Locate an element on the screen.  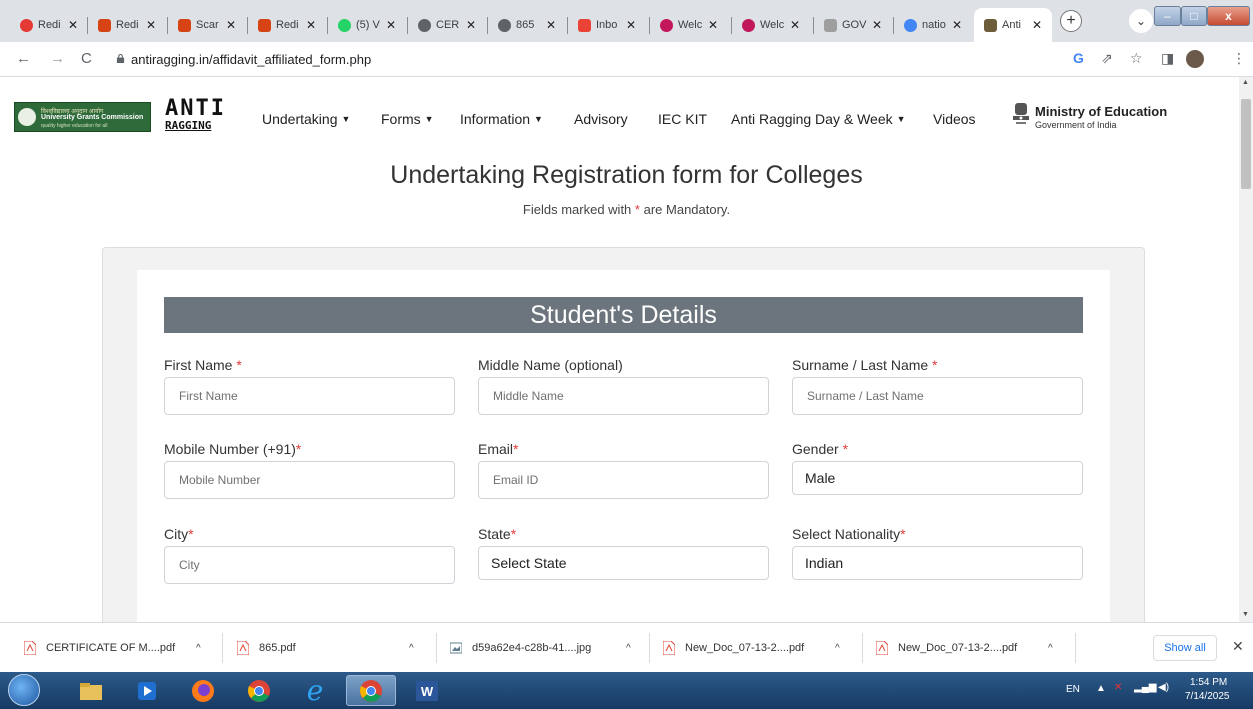
chrome-icon is located at coordinates (259, 690).